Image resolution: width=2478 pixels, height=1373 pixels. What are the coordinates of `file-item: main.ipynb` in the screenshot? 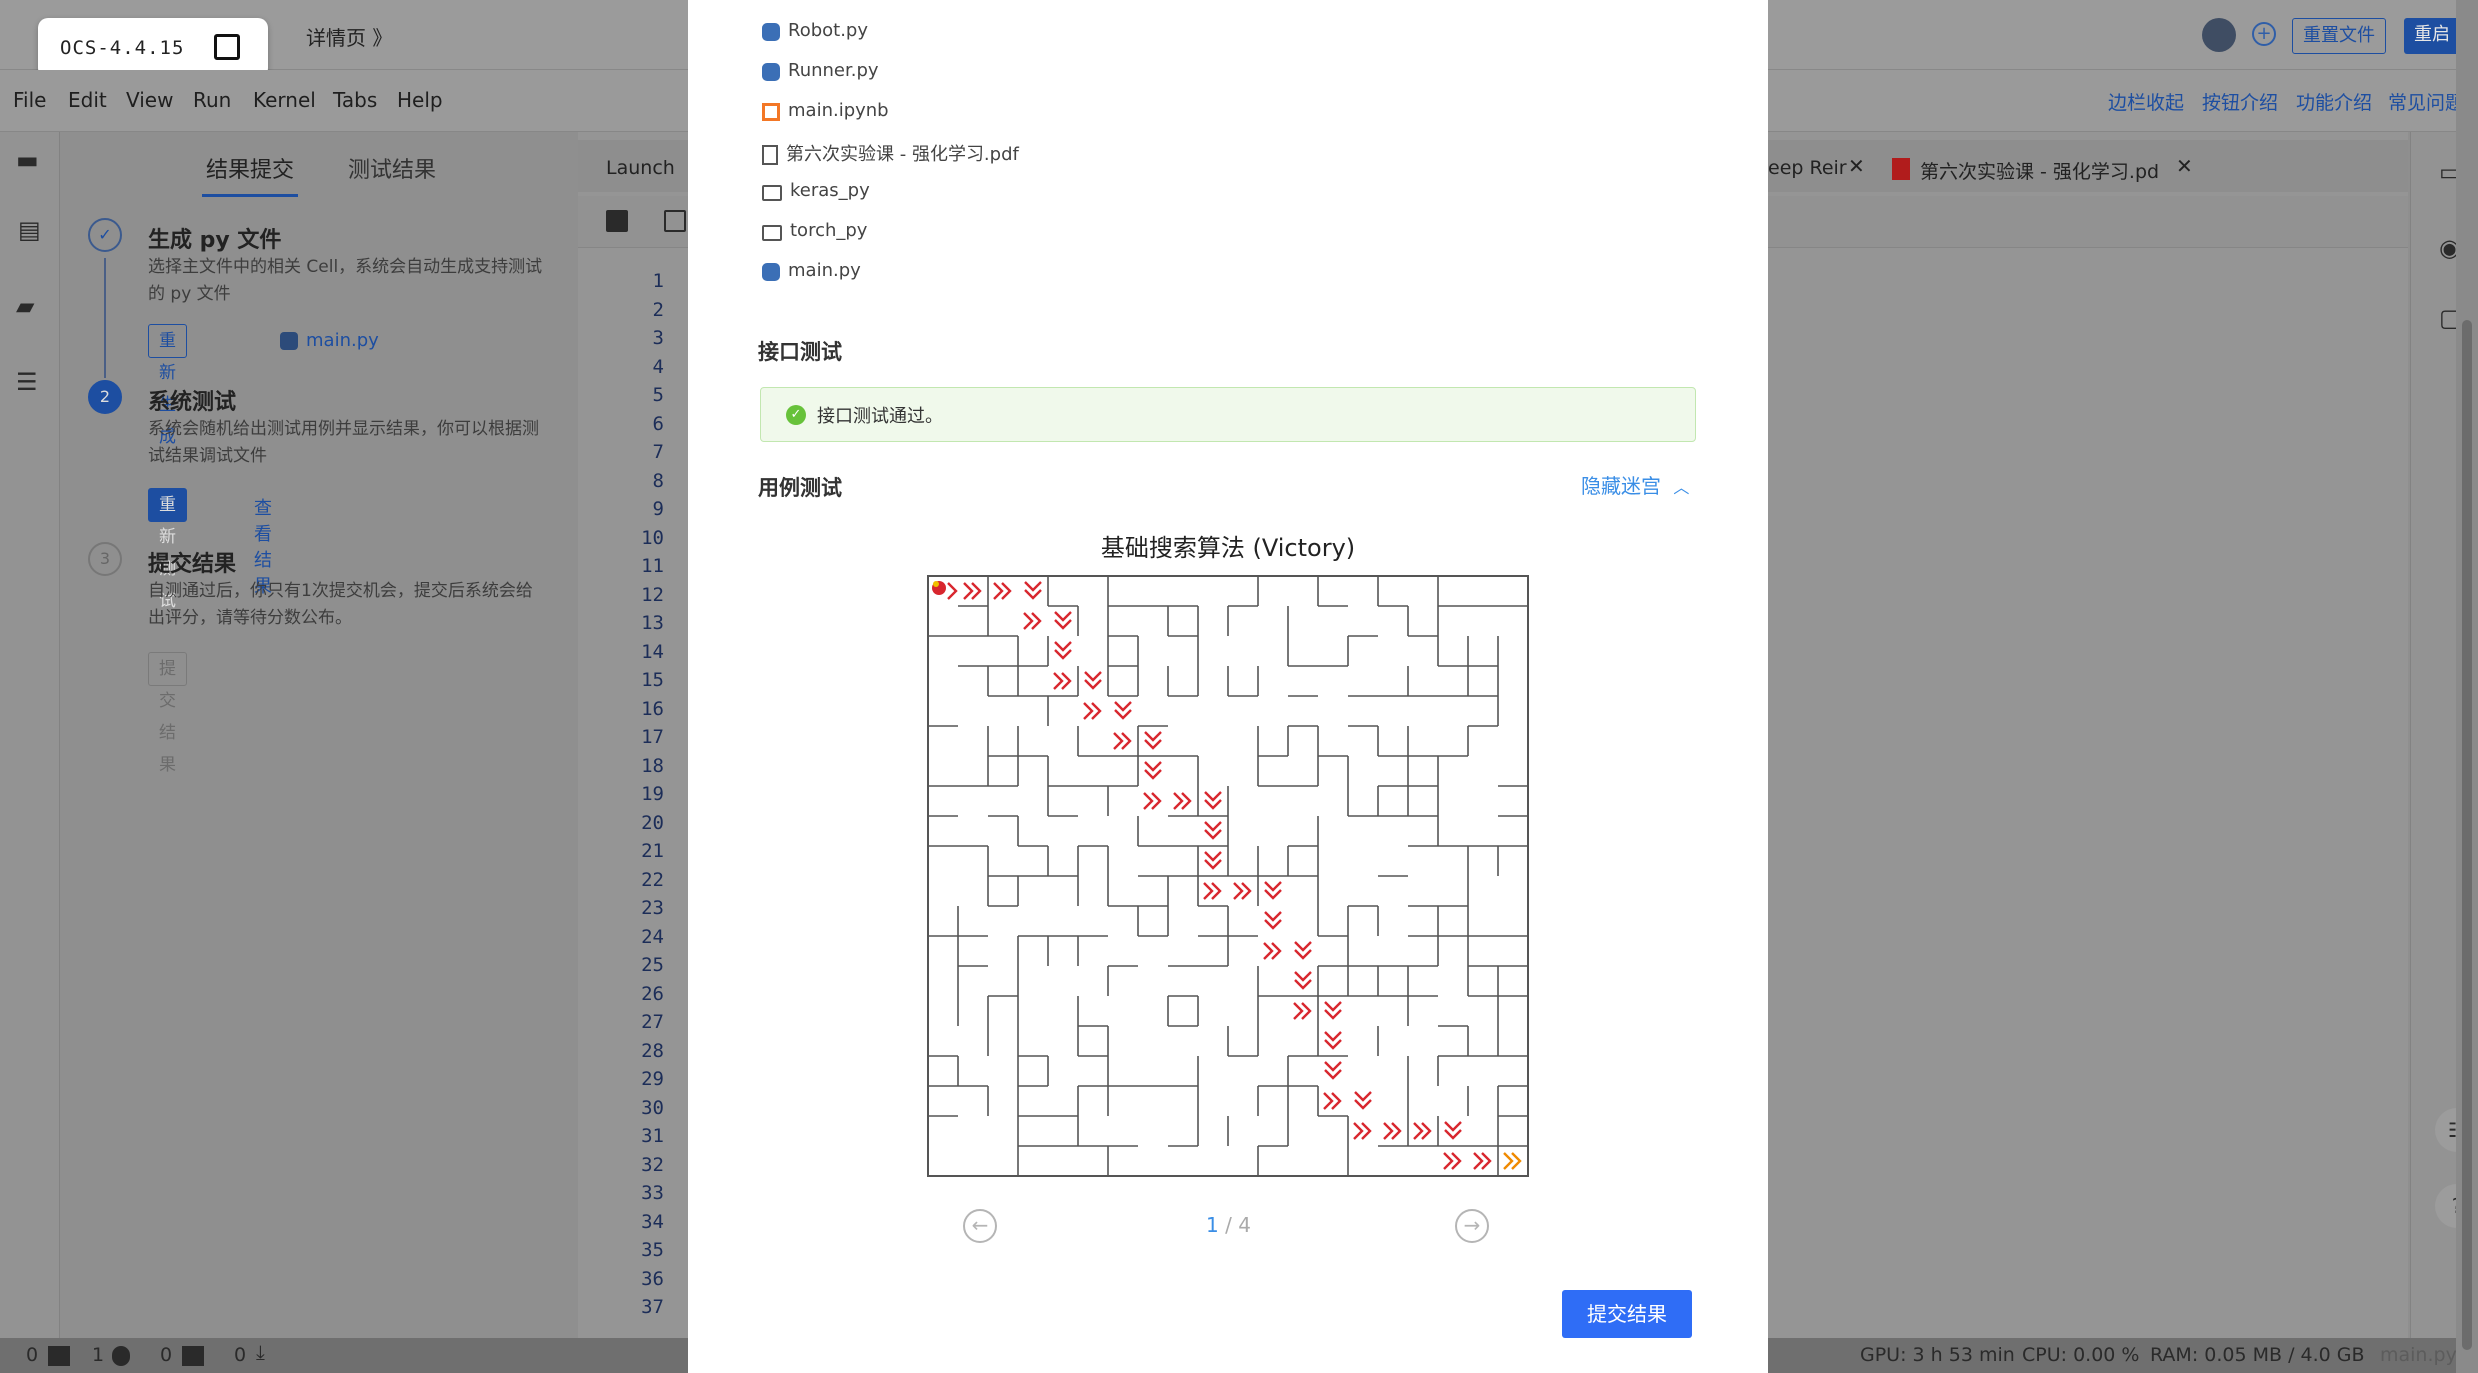 It's located at (825, 115).